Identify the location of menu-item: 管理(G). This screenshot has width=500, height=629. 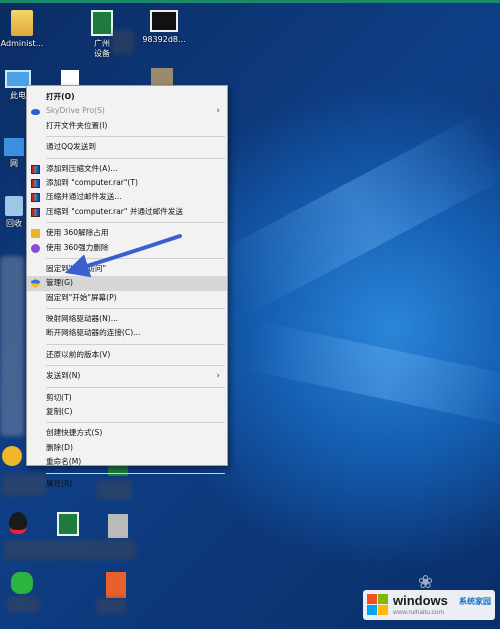
(127, 283).